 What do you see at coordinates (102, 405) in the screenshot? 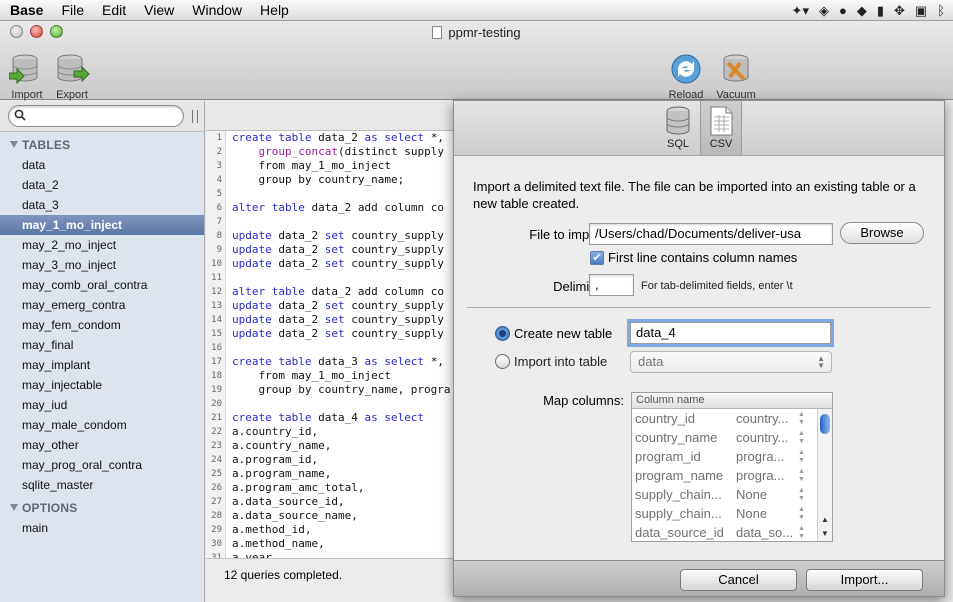
I see `sidebar-item-table: may_iud` at bounding box center [102, 405].